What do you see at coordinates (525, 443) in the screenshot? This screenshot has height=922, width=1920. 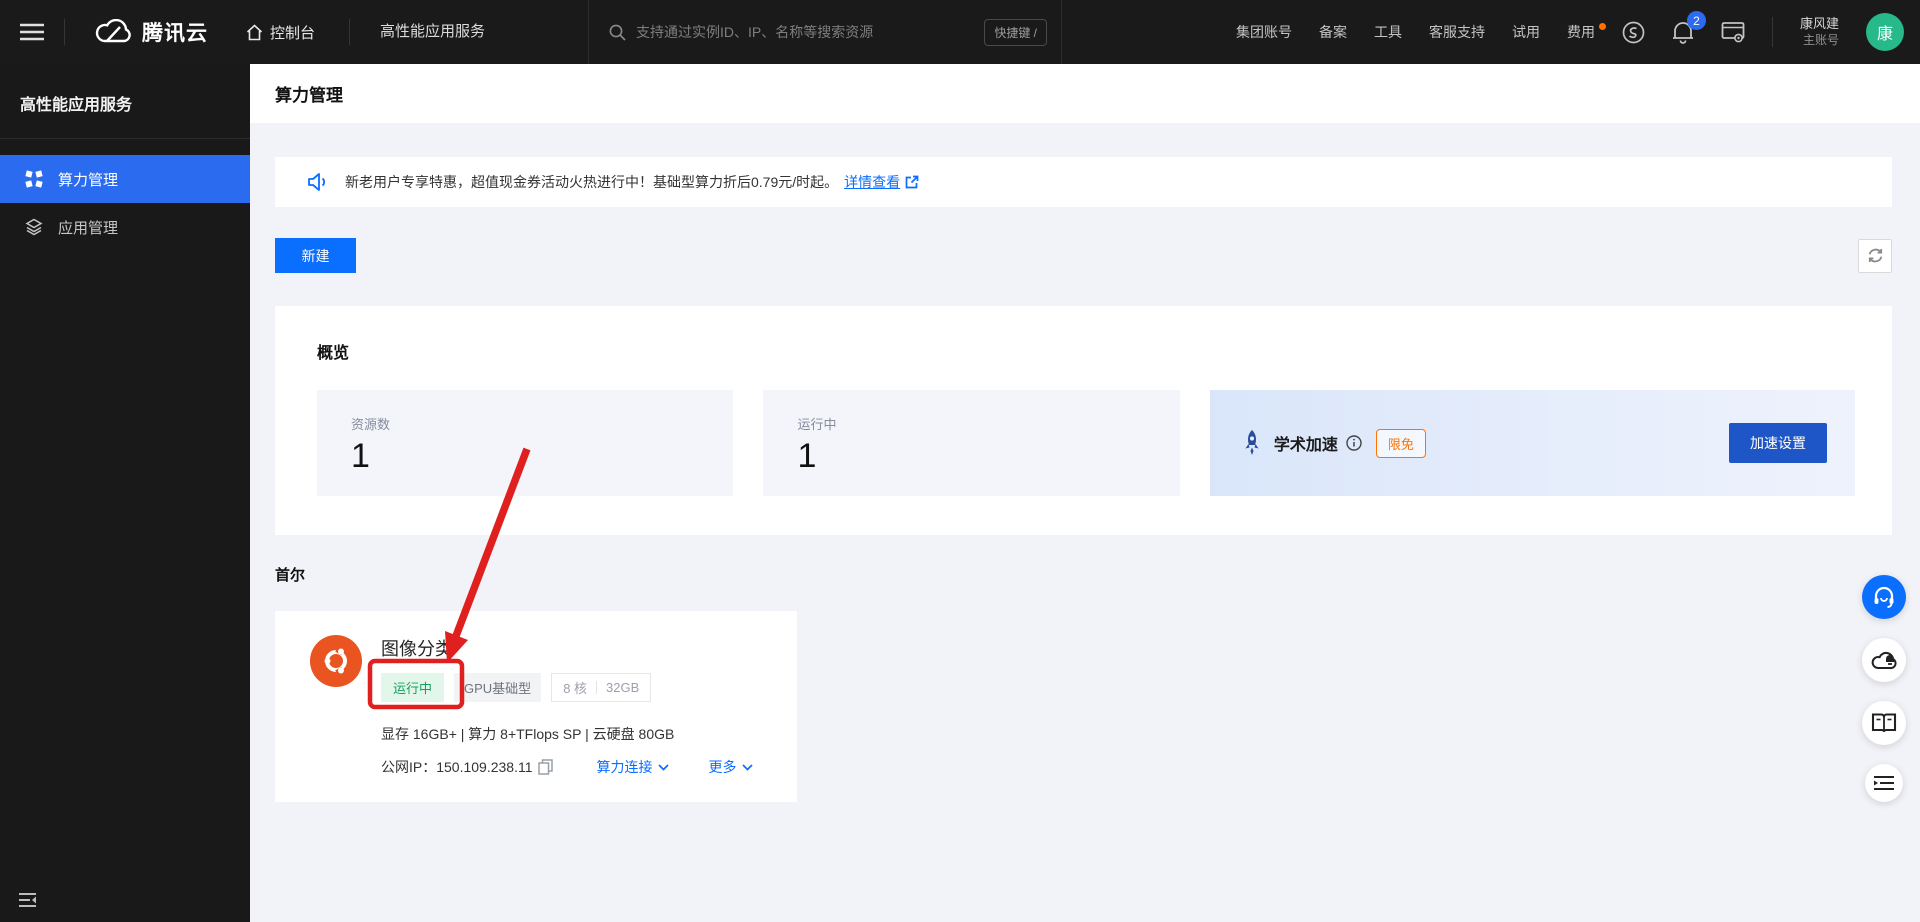 I see `stat-tile-resources: 资源数 1` at bounding box center [525, 443].